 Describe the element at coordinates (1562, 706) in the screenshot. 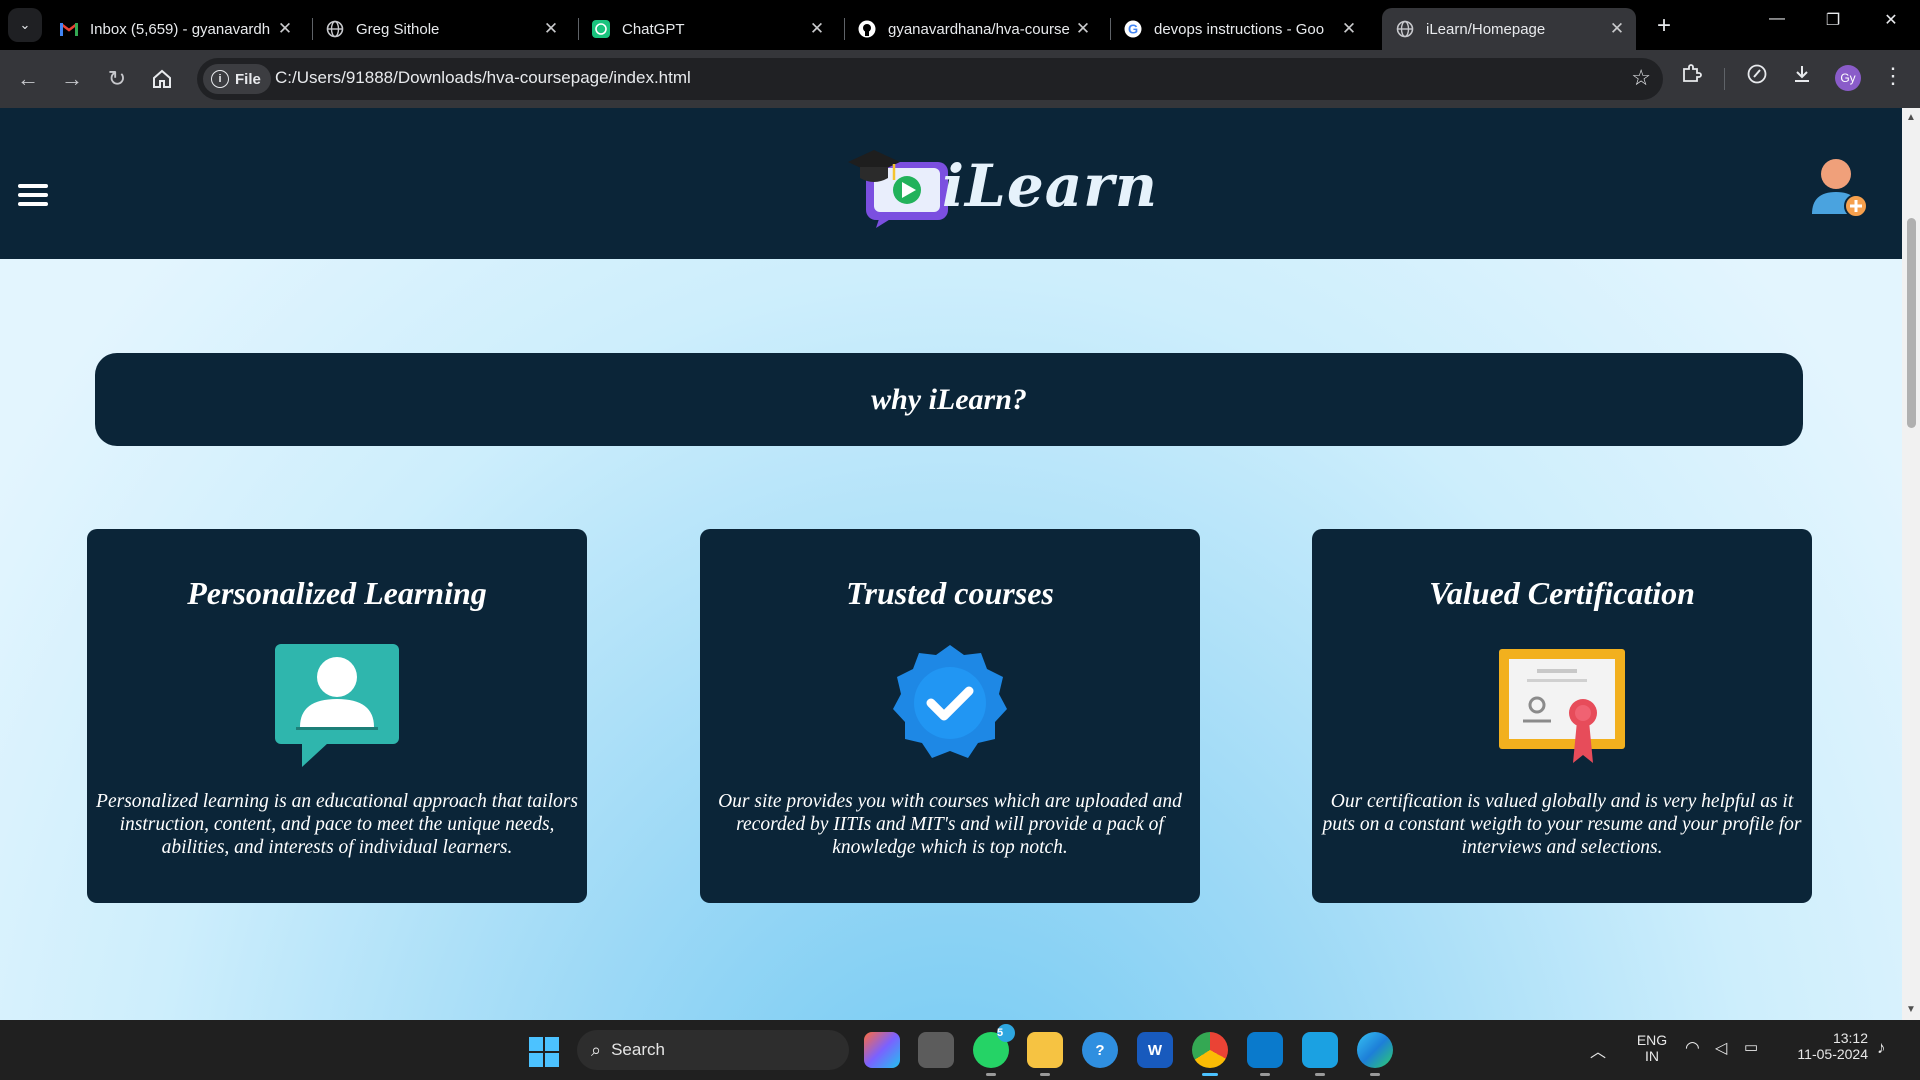

I see `certificate-icon` at that location.